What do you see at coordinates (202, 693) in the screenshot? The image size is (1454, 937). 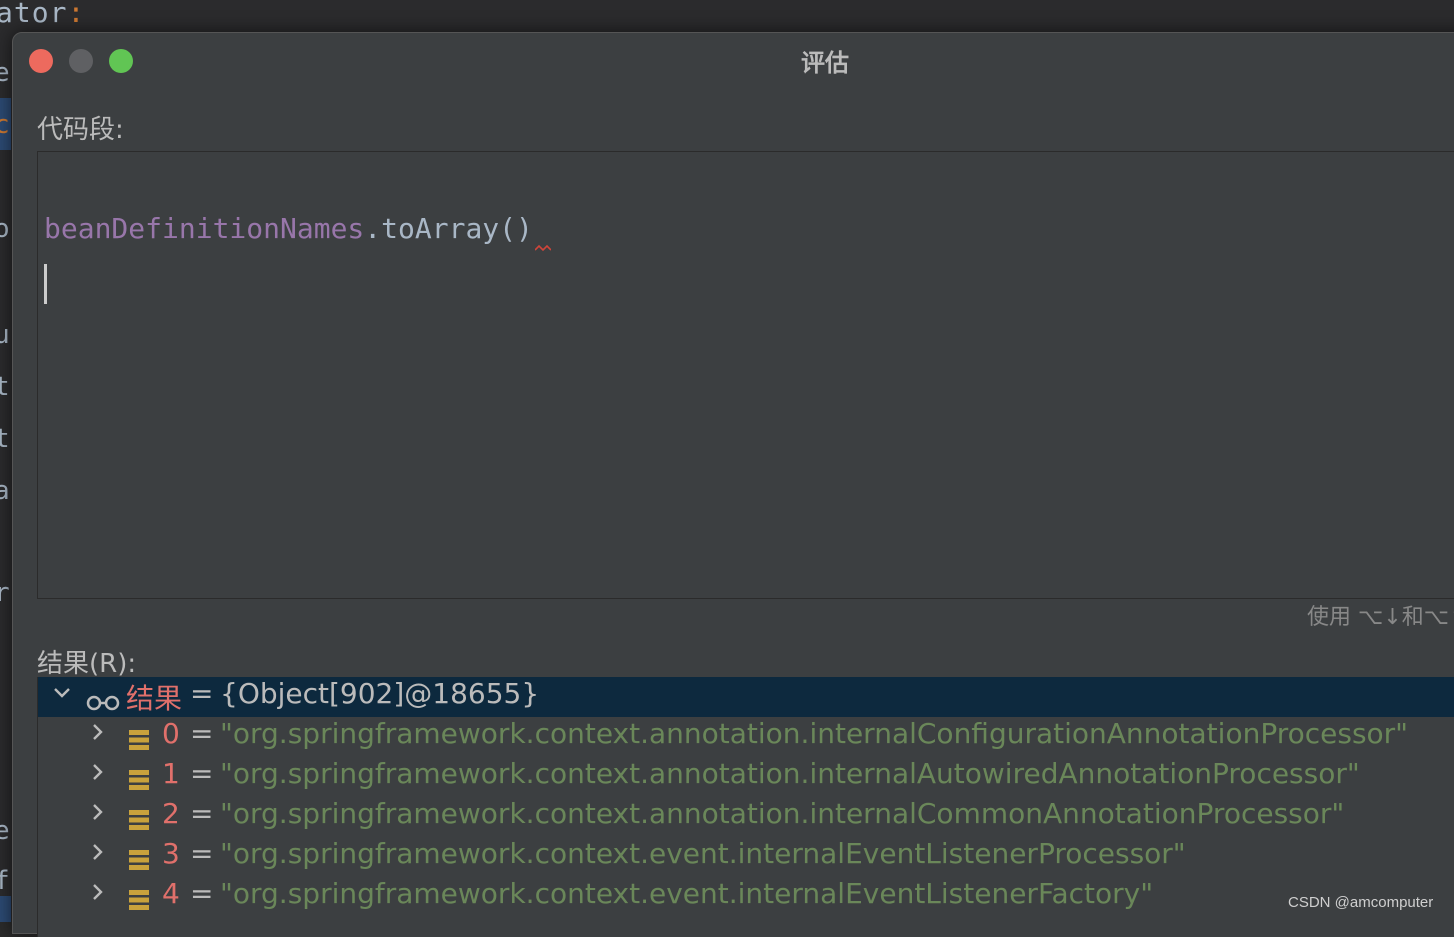 I see `tree-root-eq: =` at bounding box center [202, 693].